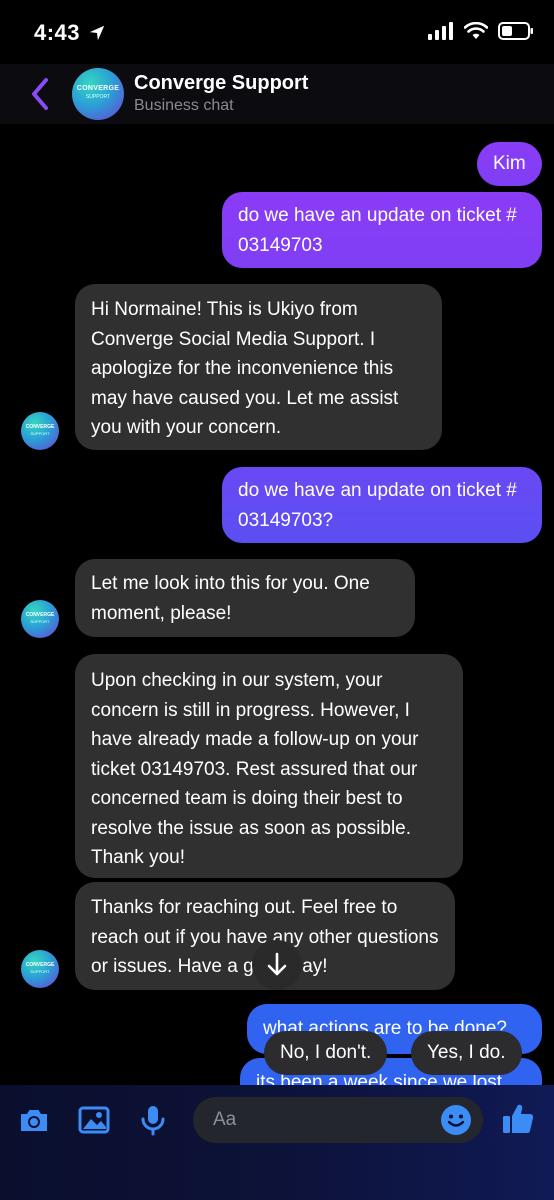  I want to click on gallery-icon, so click(94, 1120).